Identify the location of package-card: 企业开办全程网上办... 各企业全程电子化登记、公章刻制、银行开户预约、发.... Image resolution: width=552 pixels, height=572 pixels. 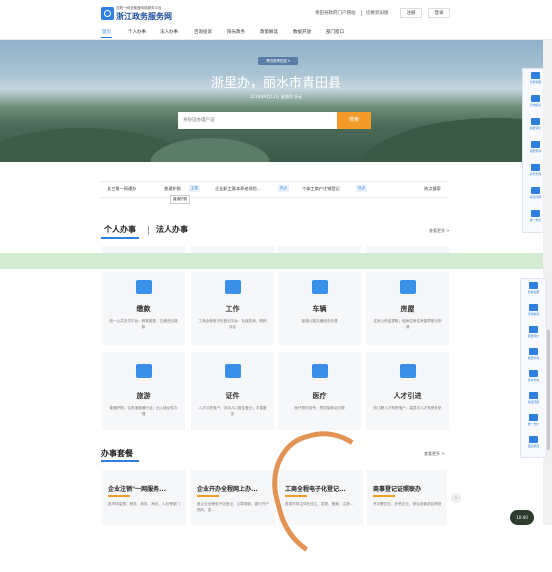
(233, 497).